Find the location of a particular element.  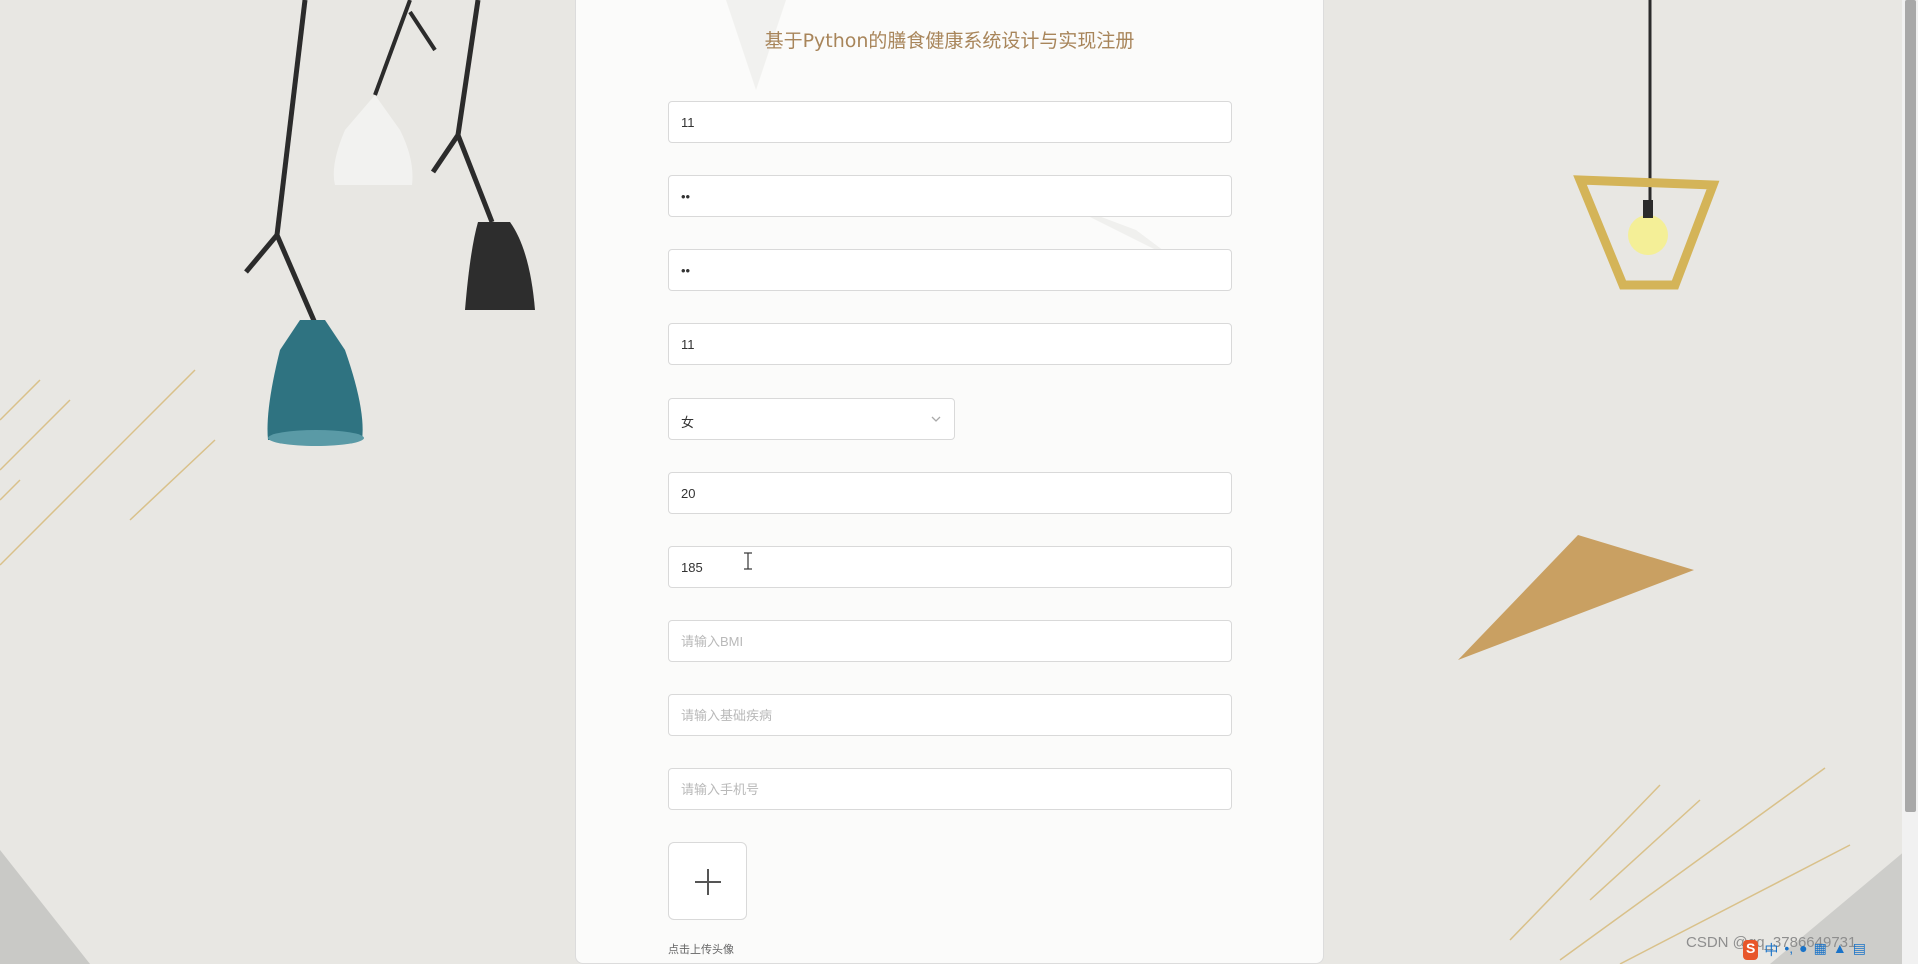

mic-icon: ● is located at coordinates (1803, 950).